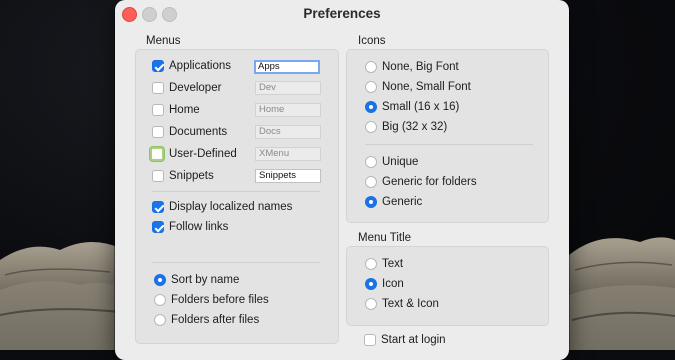 This screenshot has width=675, height=360. Describe the element at coordinates (198, 132) in the screenshot. I see `menu-item-label: Documents` at that location.